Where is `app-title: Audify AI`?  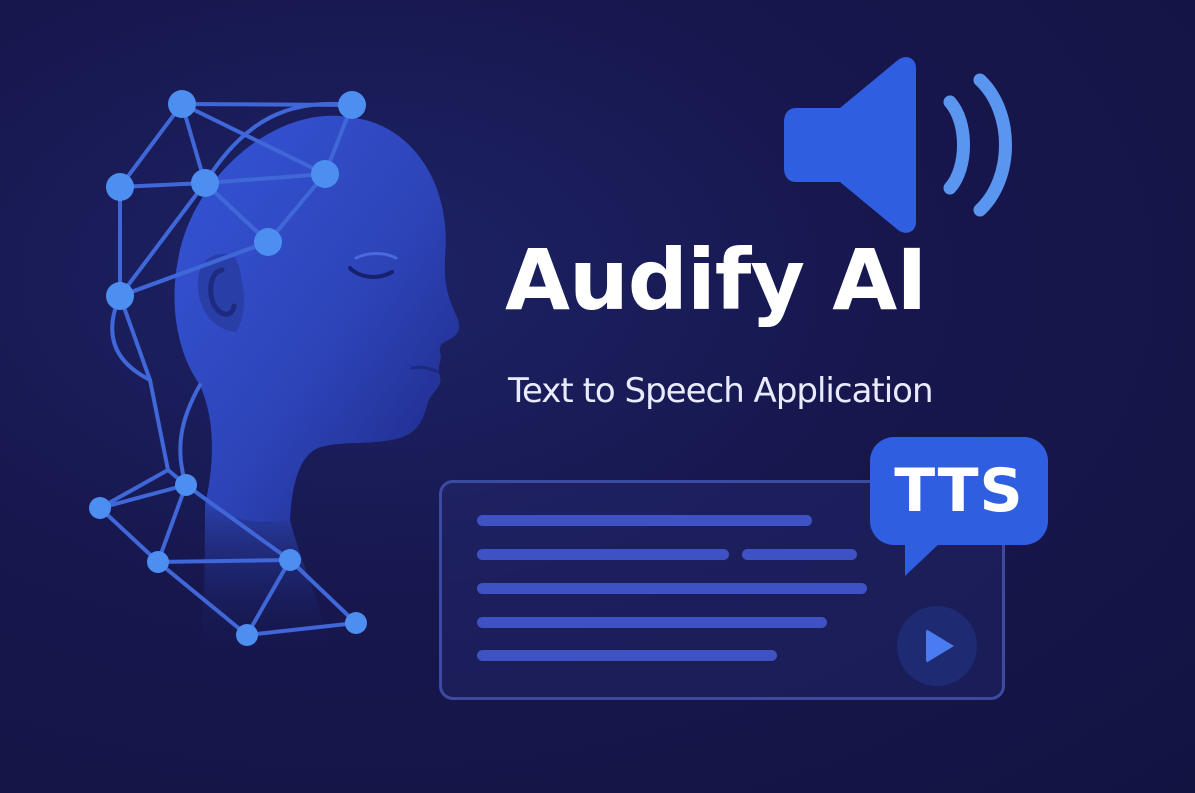 app-title: Audify AI is located at coordinates (716, 280).